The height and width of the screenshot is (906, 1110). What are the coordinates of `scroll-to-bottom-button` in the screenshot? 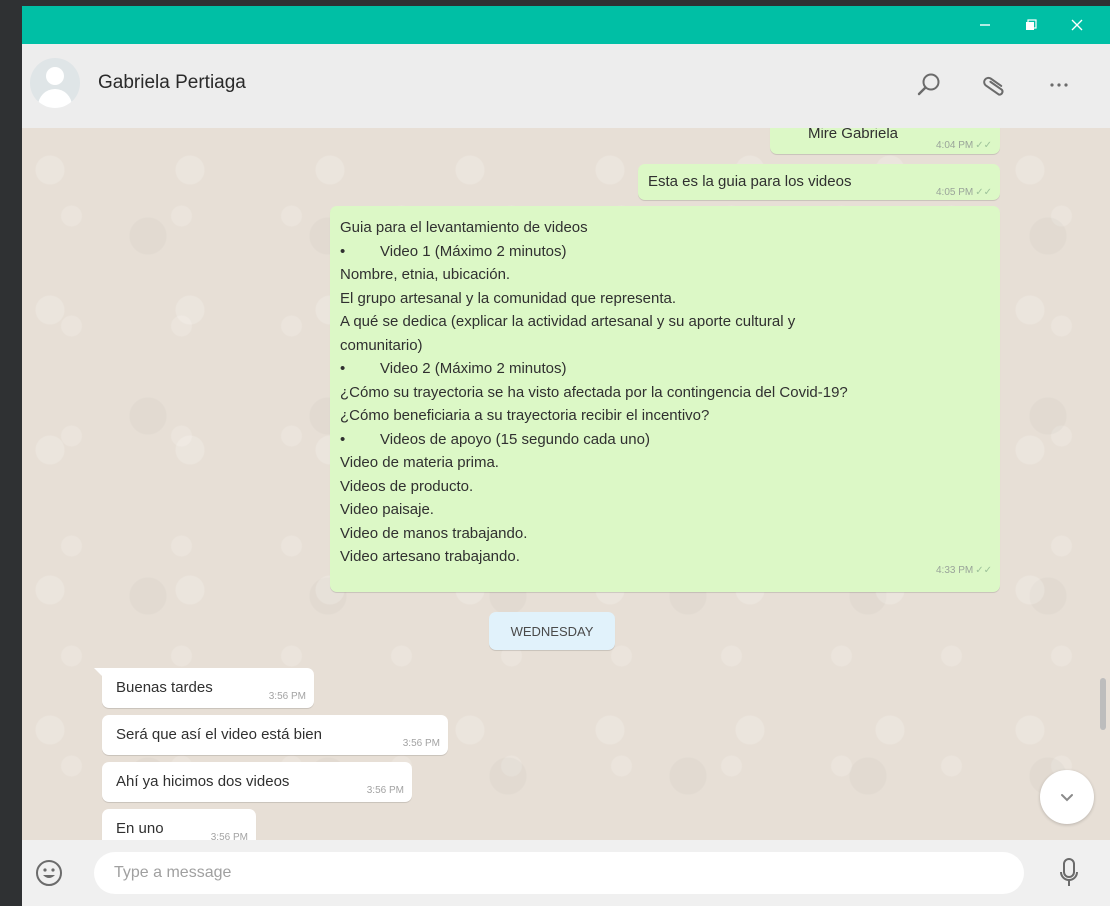 It's located at (1067, 797).